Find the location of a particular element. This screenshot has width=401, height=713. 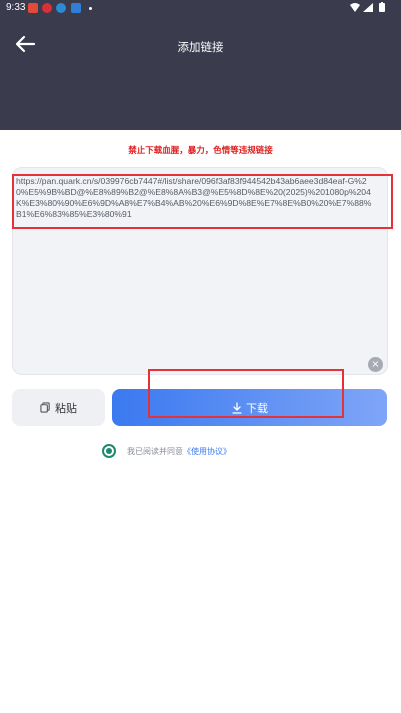

agreement-radio is located at coordinates (109, 451).